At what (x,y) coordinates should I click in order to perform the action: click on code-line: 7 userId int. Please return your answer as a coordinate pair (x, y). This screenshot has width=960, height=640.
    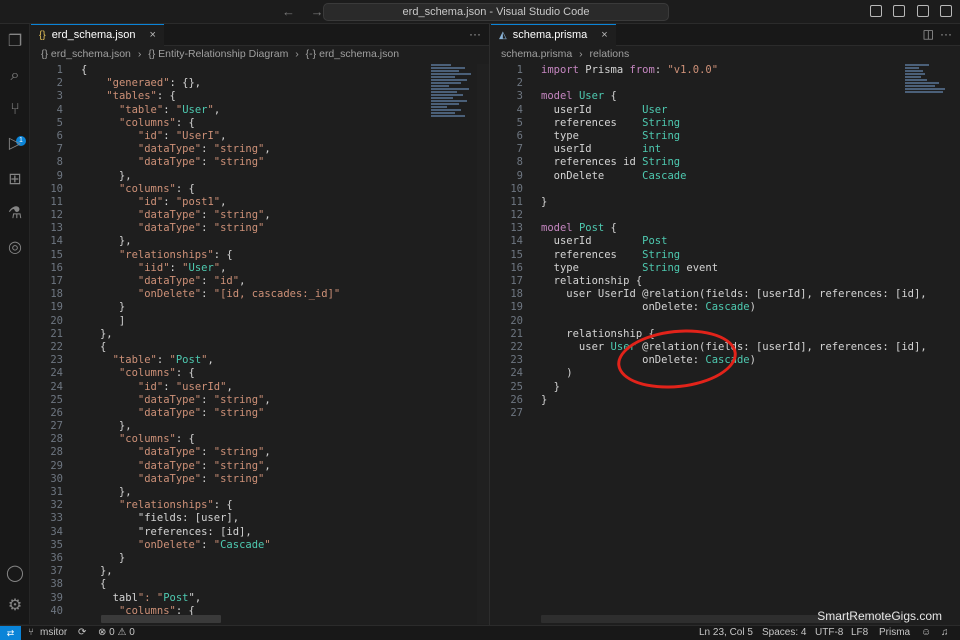
    Looking at the image, I should click on (709, 149).